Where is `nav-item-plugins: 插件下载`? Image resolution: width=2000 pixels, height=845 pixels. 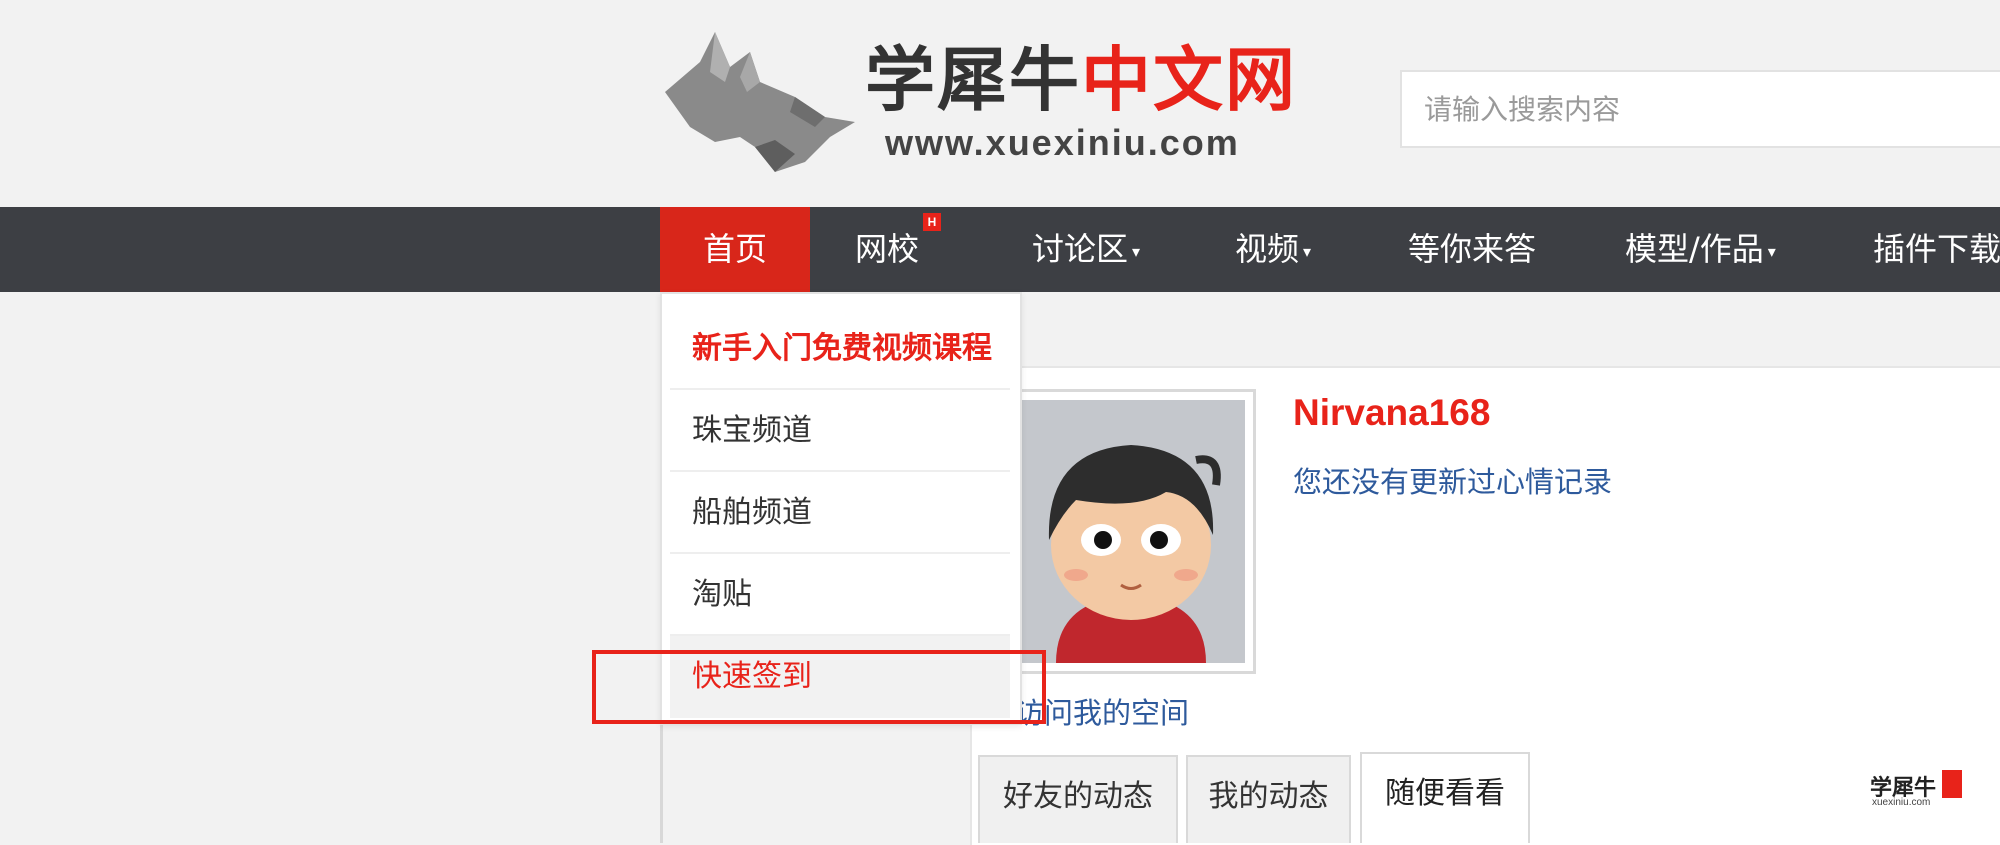
nav-item-plugins: 插件下载 is located at coordinates (1936, 249).